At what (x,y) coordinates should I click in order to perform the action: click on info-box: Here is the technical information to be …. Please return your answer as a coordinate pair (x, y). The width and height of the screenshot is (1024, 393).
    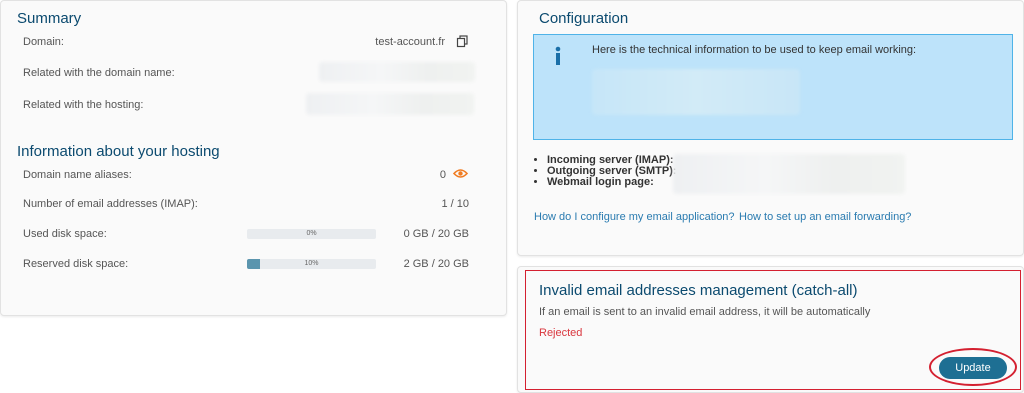
    Looking at the image, I should click on (773, 87).